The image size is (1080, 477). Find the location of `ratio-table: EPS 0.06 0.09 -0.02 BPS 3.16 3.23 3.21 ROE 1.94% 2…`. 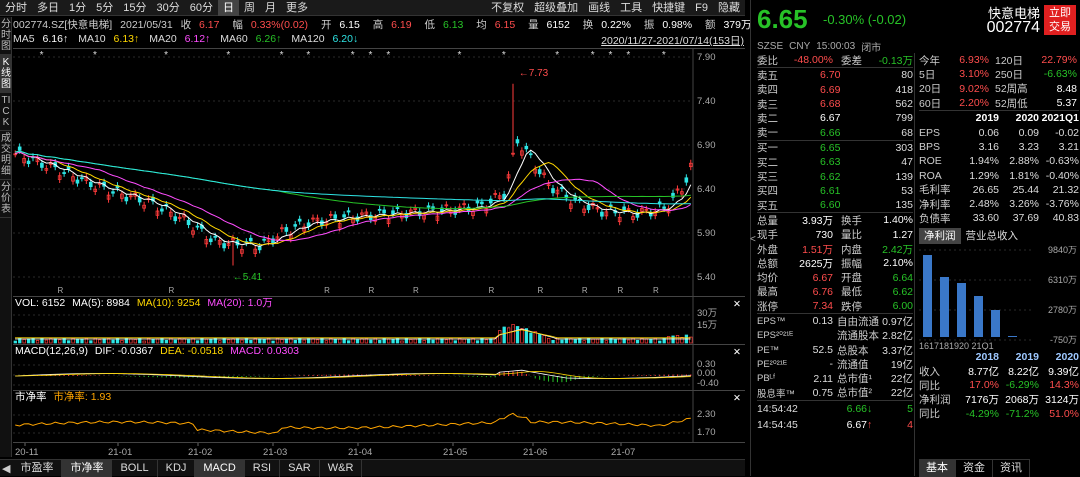

ratio-table: EPS 0.06 0.09 -0.02 BPS 3.16 3.23 3.21 ROE 1.94% 2… is located at coordinates (999, 175).